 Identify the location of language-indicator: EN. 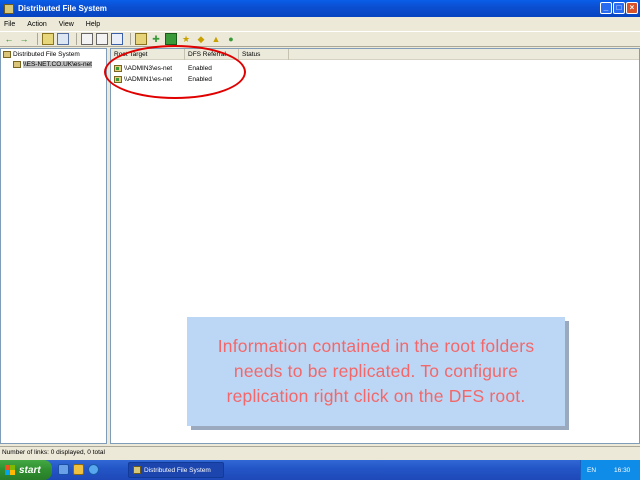
(591, 470).